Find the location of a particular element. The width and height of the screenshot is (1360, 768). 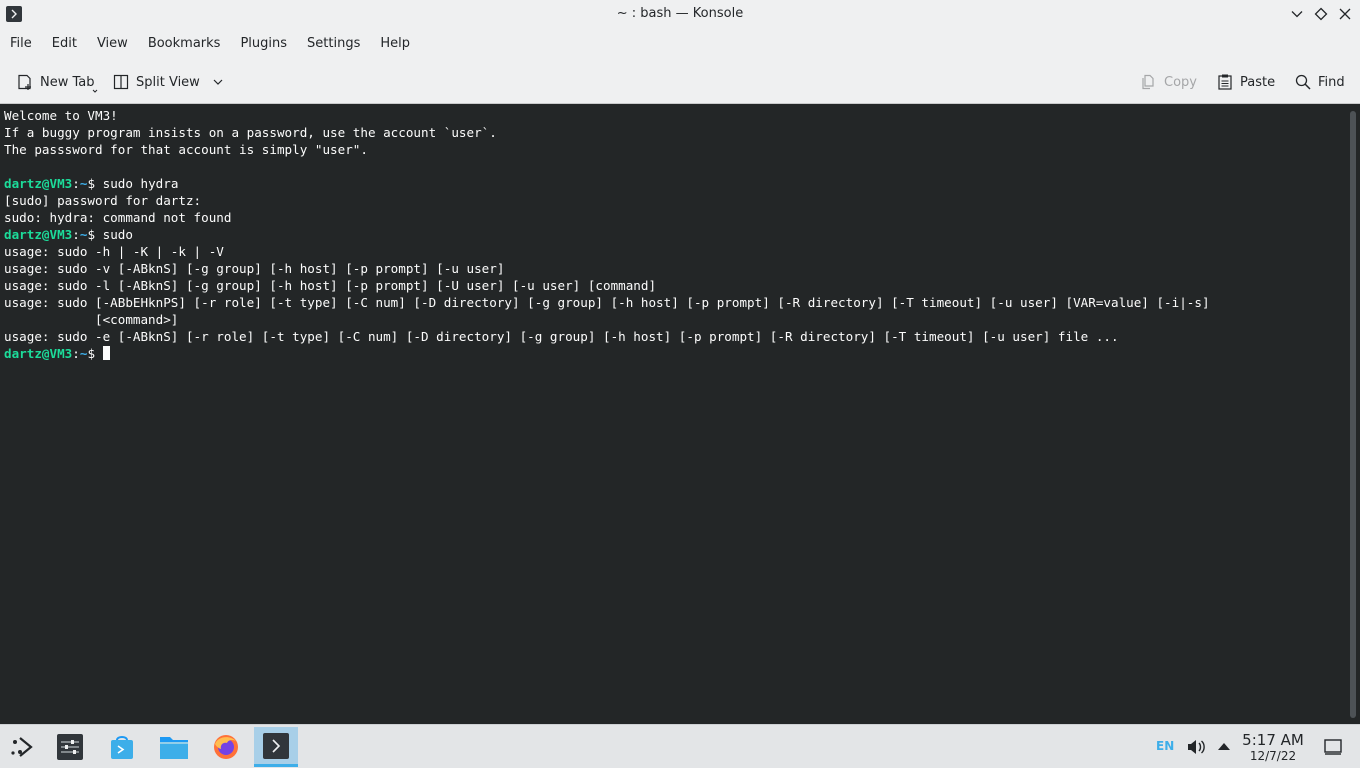

taskbar-konsole is located at coordinates (276, 747).